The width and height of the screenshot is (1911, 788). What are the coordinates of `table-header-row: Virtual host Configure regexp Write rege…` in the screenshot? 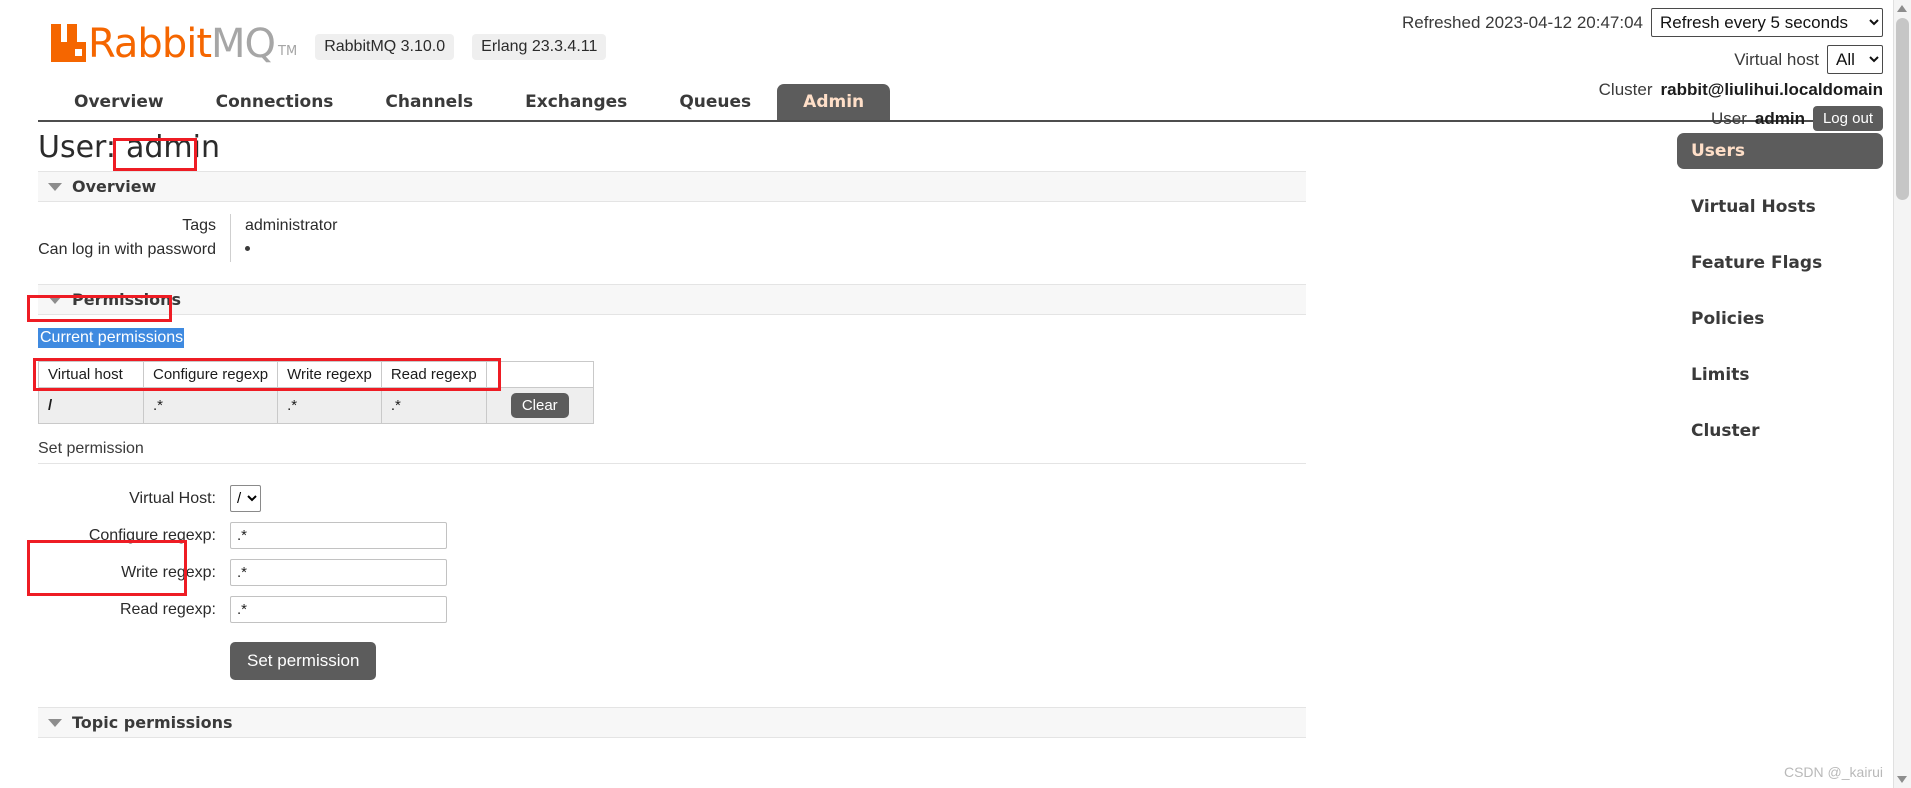 It's located at (316, 374).